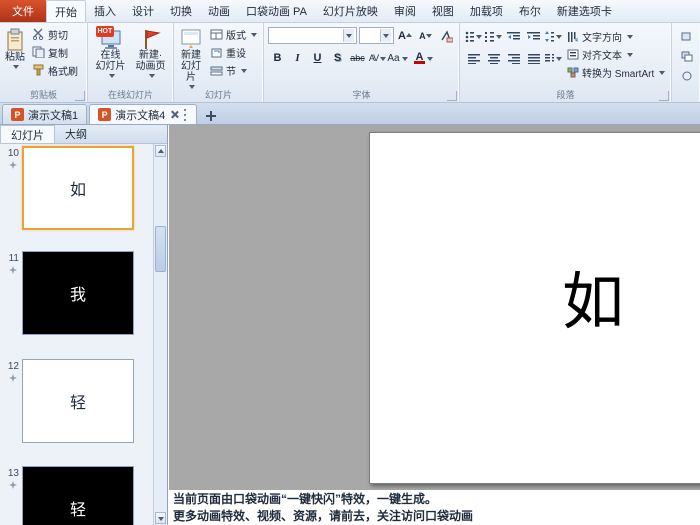  I want to click on convert-smartart-button: 转换为 SmartArt, so click(616, 72).